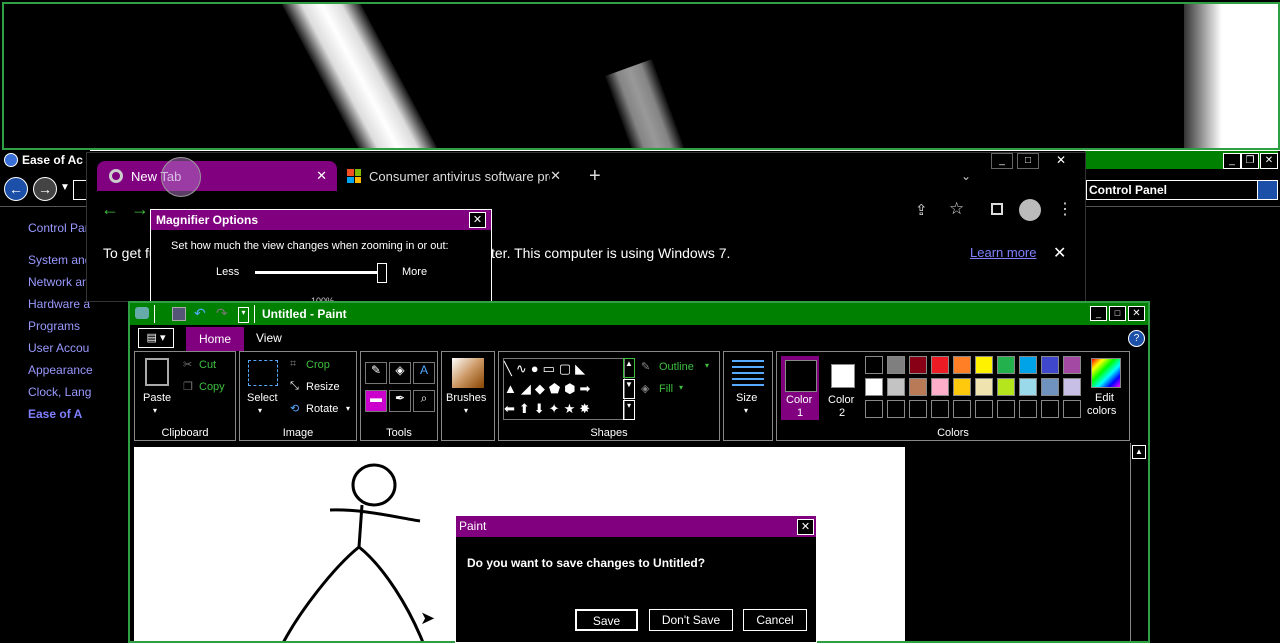 The width and height of the screenshot is (1280, 643). Describe the element at coordinates (140, 209) in the screenshot. I see `forward-arrow-icon: →` at that location.